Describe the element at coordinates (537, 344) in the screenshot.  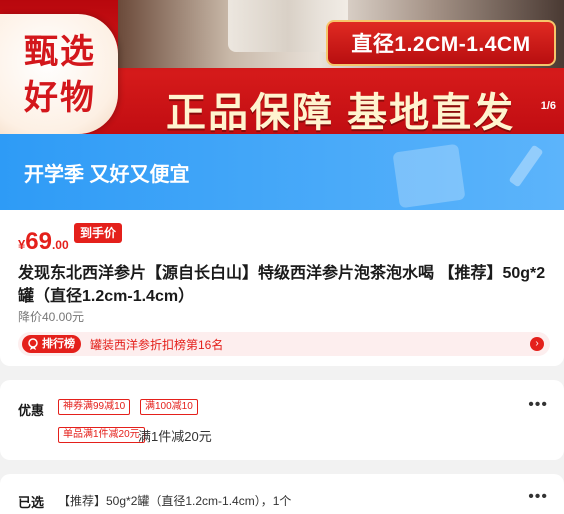
I see `chevron-right-icon: ›` at that location.